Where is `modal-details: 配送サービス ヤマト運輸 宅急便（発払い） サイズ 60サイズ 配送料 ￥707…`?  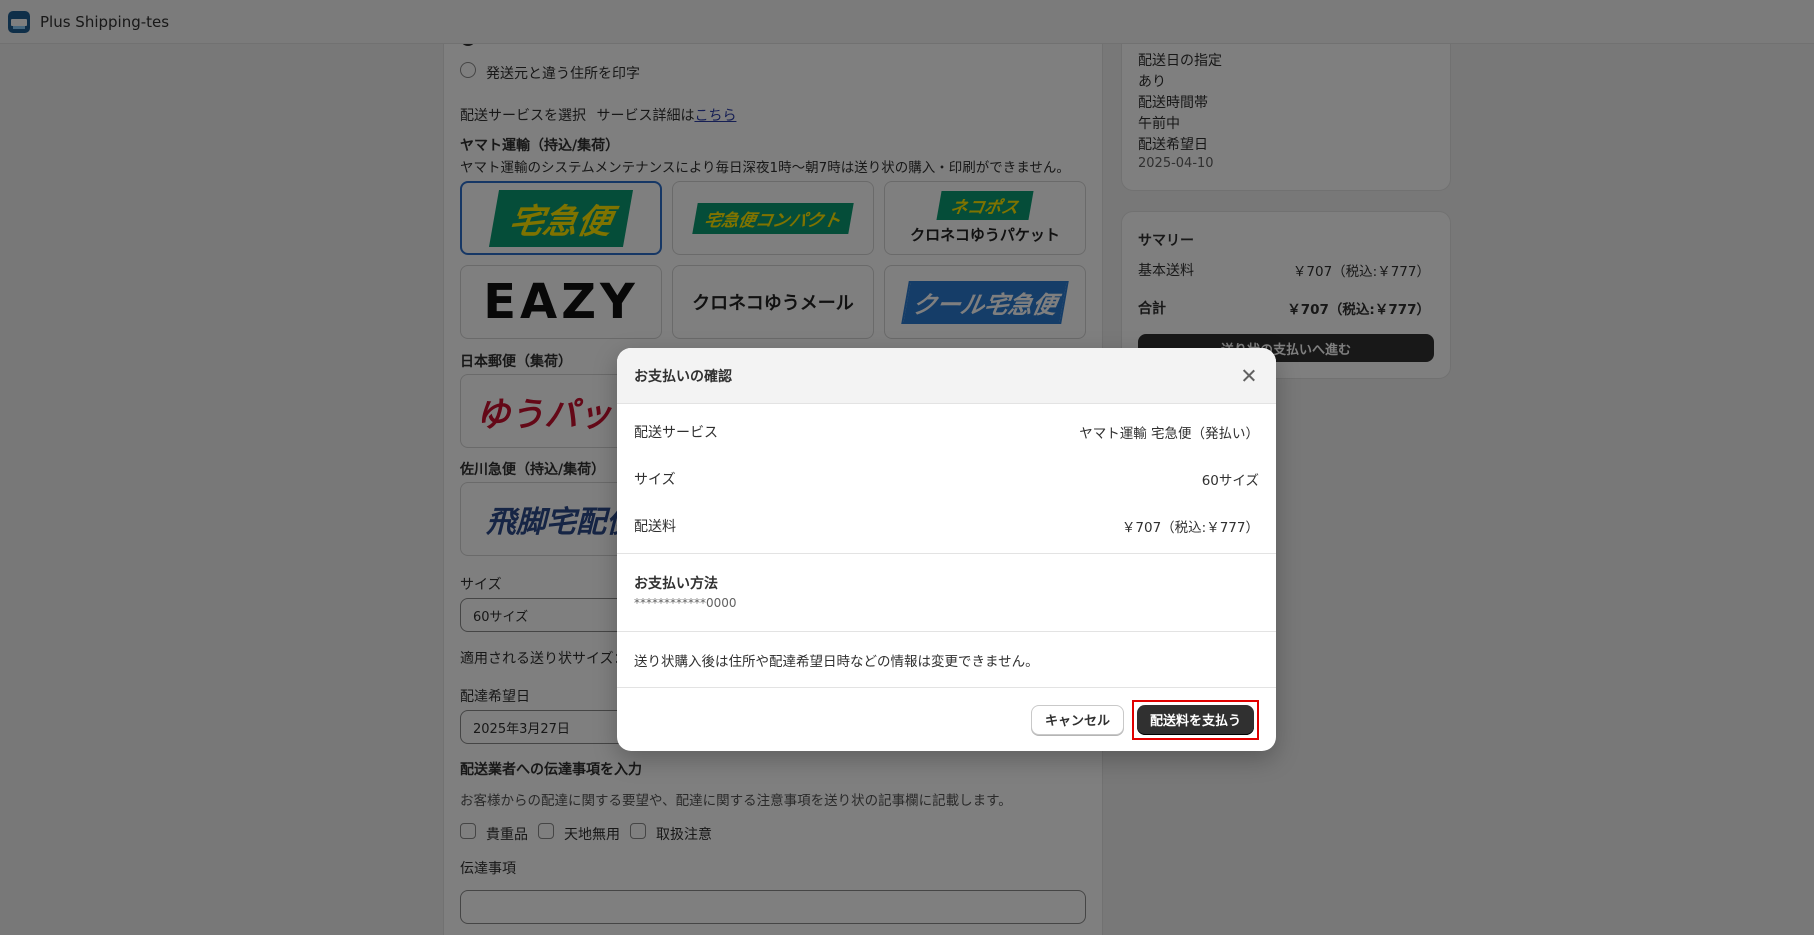
modal-details: 配送サービス ヤマト運輸 宅急便（発払い） サイズ 60サイズ 配送料 ￥707… is located at coordinates (946, 478).